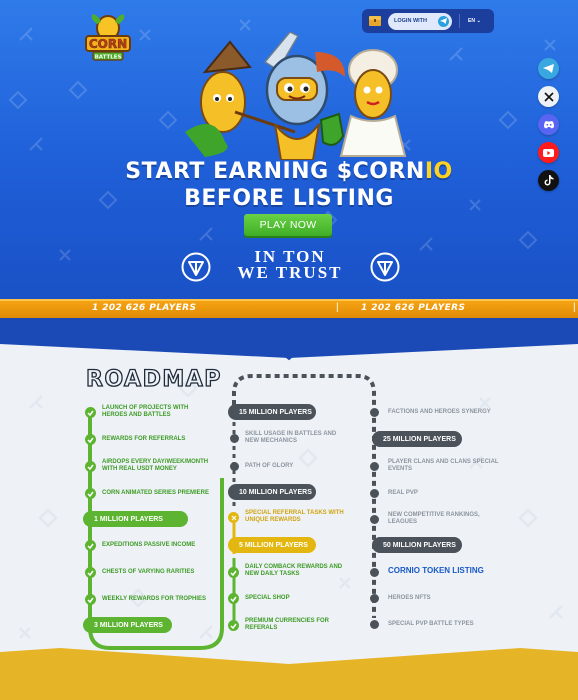 The height and width of the screenshot is (700, 578). I want to click on milestone-pill: 25 MILLION PLAYERS, so click(417, 439).